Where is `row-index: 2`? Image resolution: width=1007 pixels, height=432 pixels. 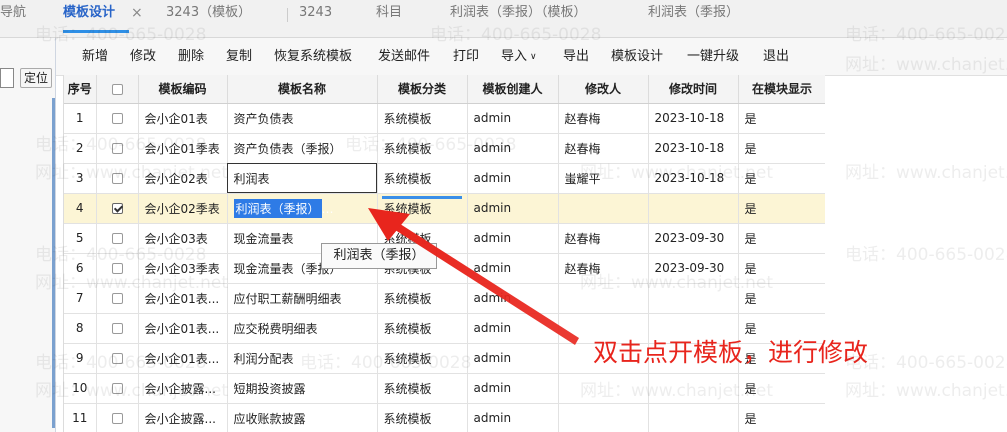 row-index: 2 is located at coordinates (80, 148).